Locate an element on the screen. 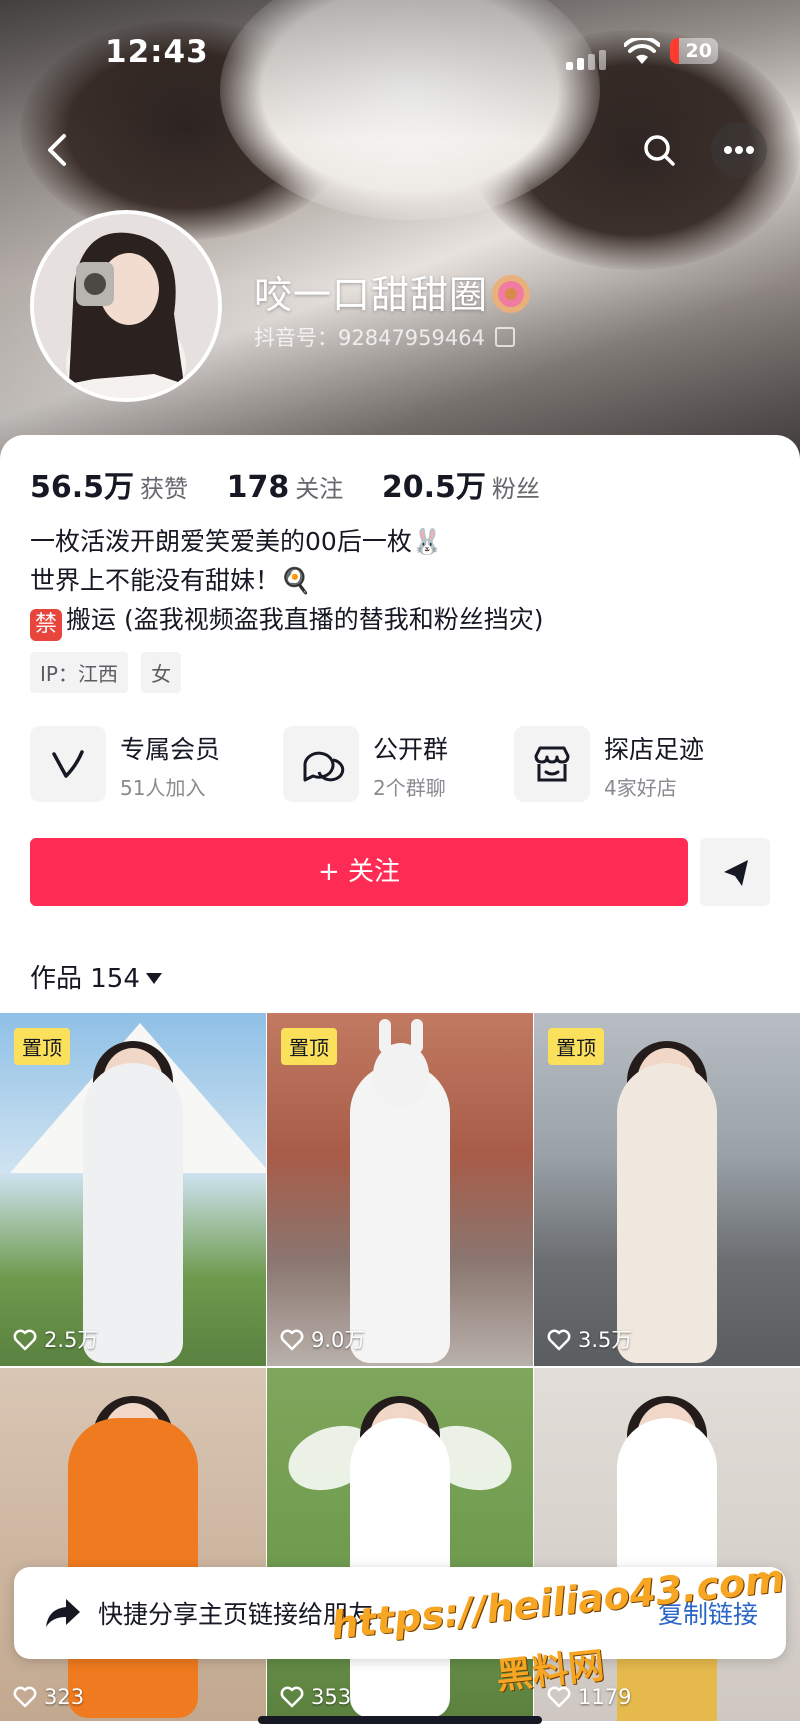 This screenshot has height=1735, width=800. works-tab: 作品 154 is located at coordinates (96, 976).